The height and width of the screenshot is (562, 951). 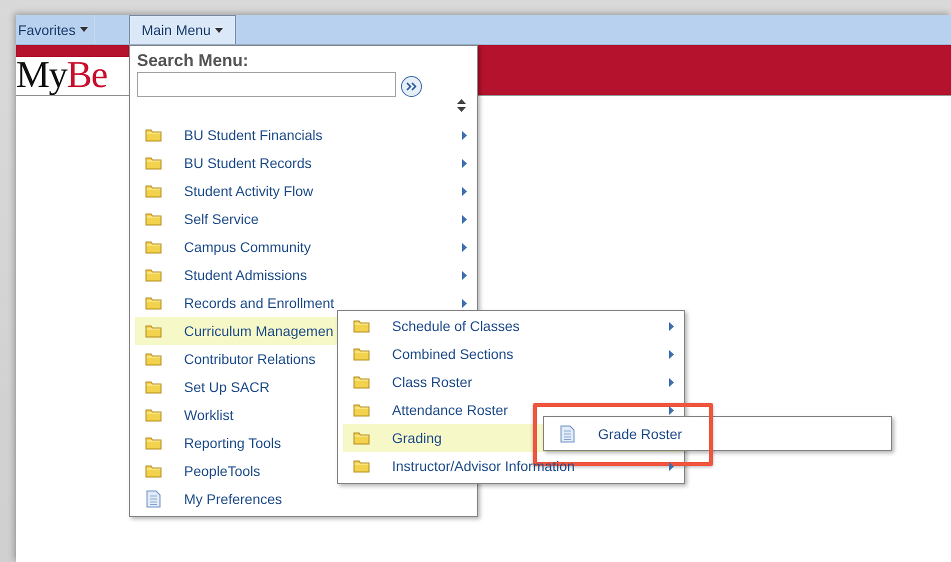 I want to click on search-field, so click(x=266, y=84).